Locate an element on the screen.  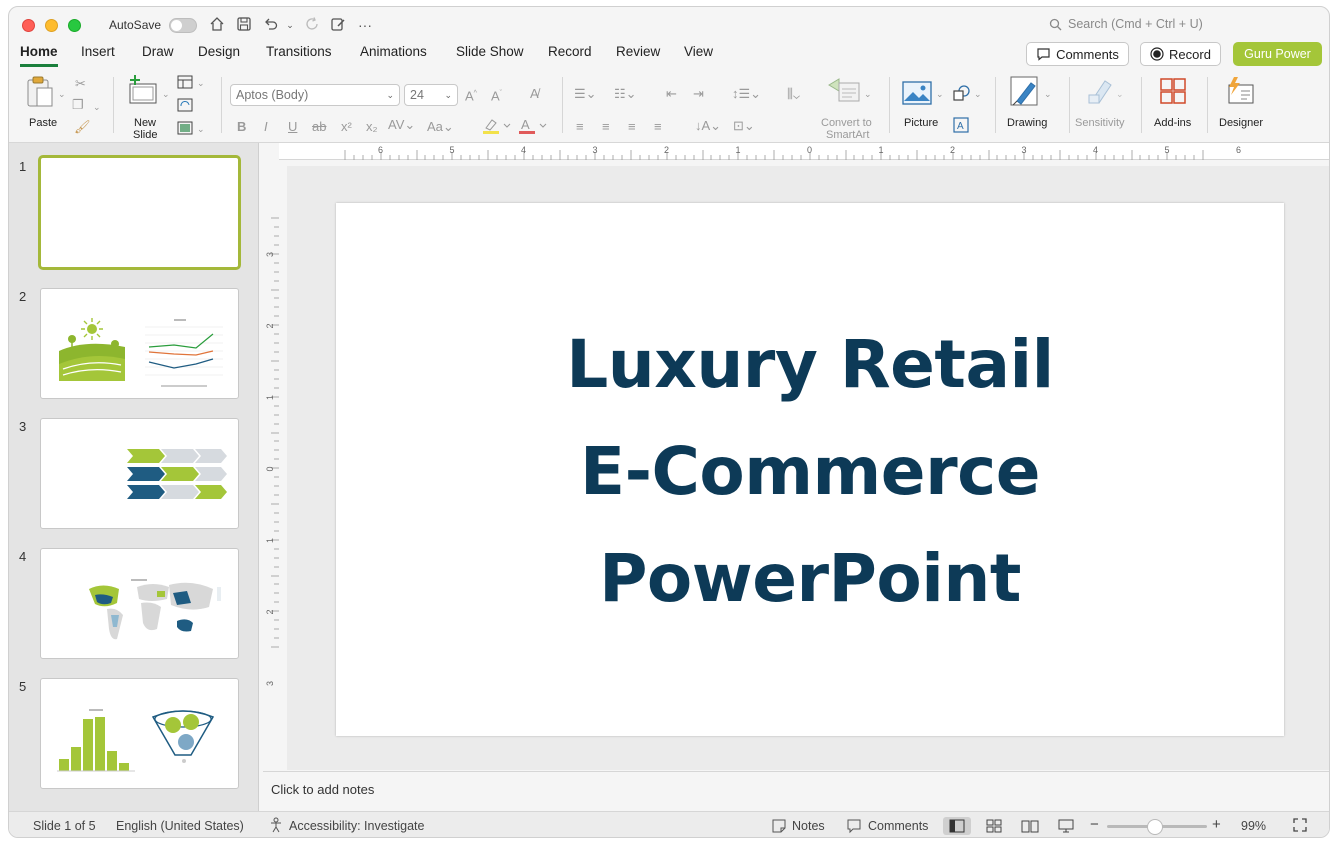
comments-toggle: Comments is located at coordinates (898, 826).